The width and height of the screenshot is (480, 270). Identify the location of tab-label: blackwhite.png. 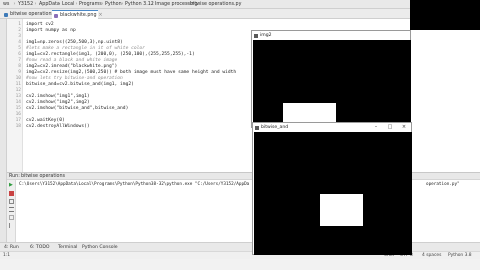
(78, 15).